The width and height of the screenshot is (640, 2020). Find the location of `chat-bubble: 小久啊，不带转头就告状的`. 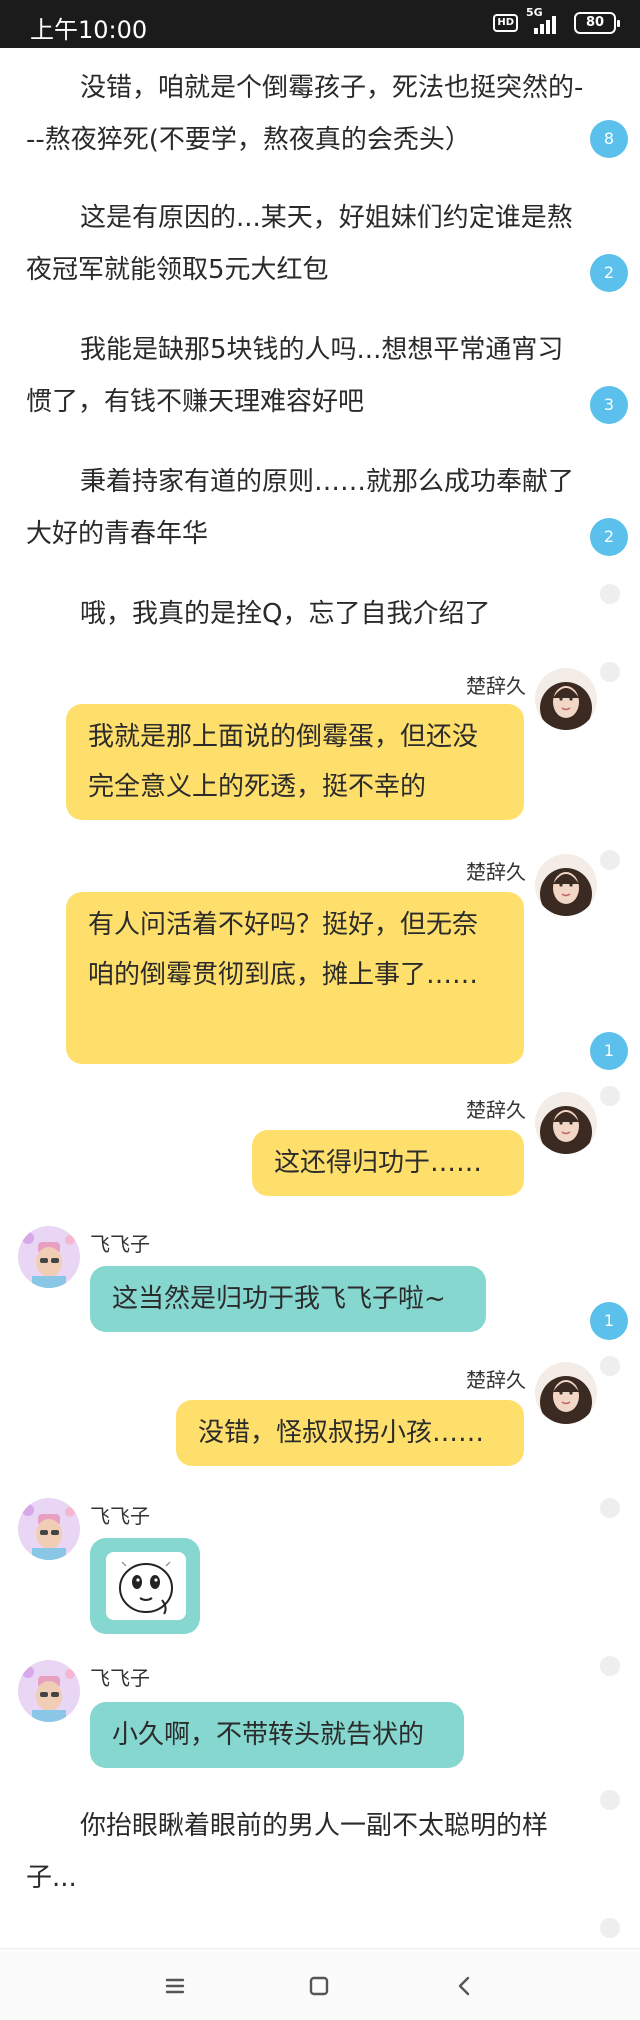

chat-bubble: 小久啊，不带转头就告状的 is located at coordinates (277, 1735).